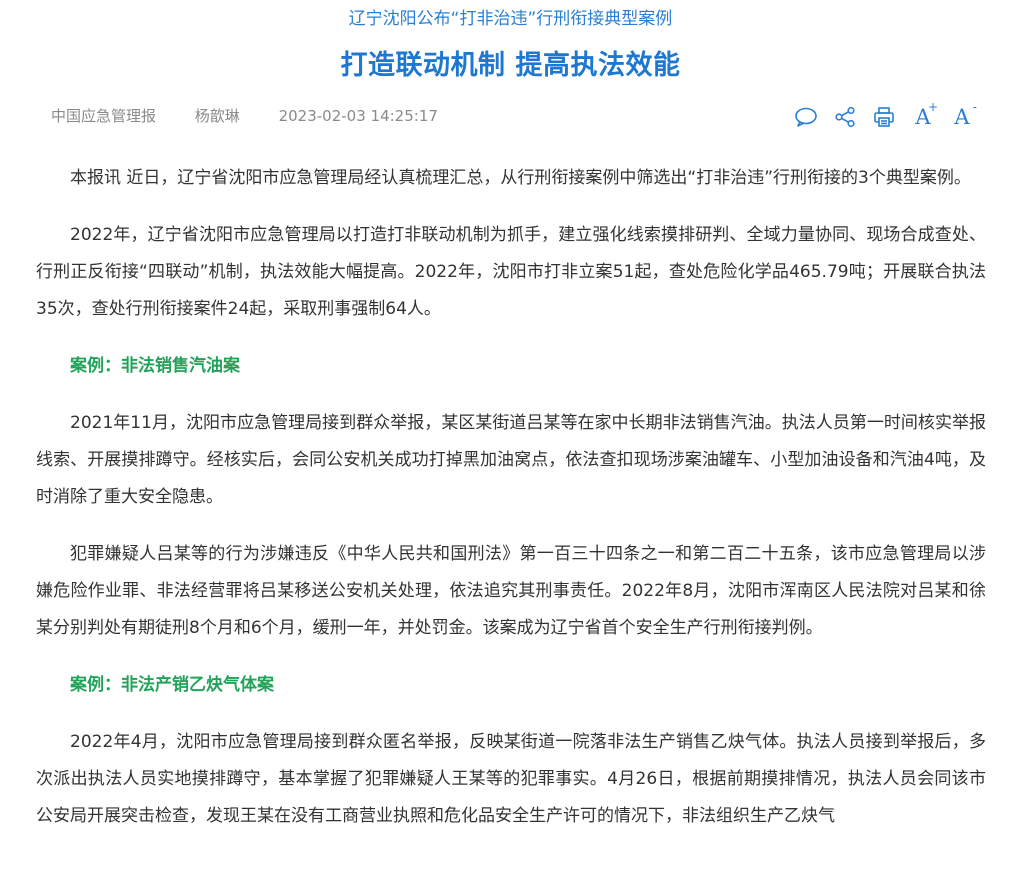 This screenshot has width=1021, height=873. What do you see at coordinates (172, 685) in the screenshot?
I see `case-heading: 案例：非法产销乙炔气体案` at bounding box center [172, 685].